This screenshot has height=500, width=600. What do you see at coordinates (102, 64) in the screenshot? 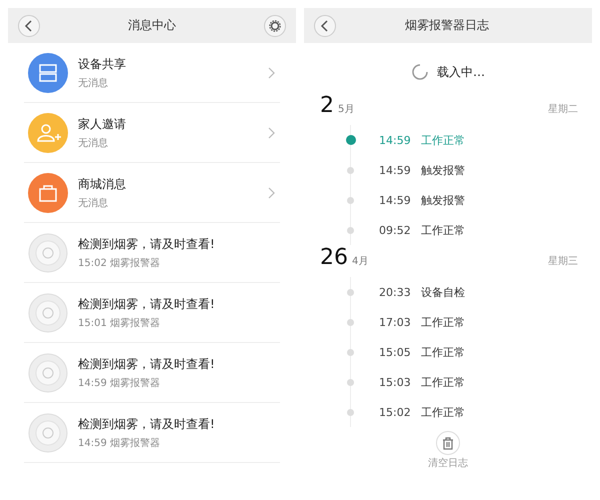
I see `category-title: 设备共享` at bounding box center [102, 64].